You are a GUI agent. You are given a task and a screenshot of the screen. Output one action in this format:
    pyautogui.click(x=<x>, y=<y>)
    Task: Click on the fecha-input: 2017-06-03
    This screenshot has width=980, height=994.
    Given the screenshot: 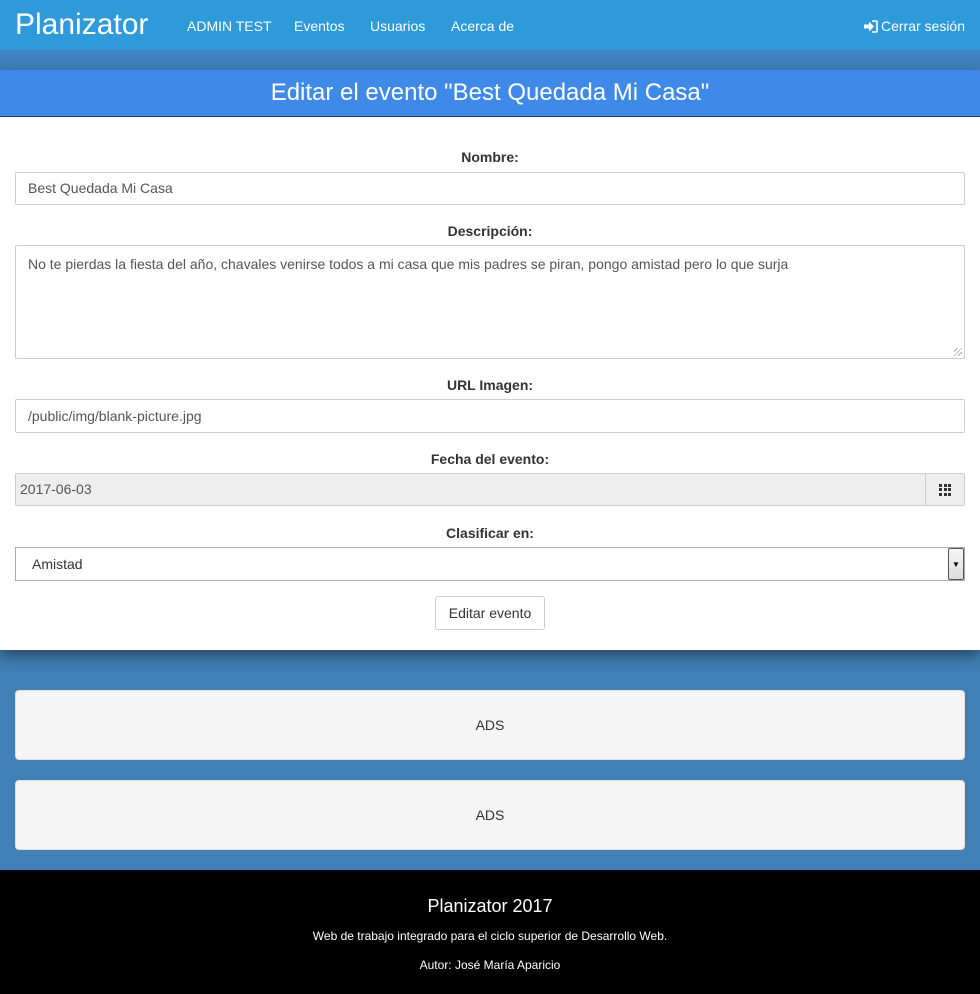 What is the action you would take?
    pyautogui.click(x=470, y=489)
    